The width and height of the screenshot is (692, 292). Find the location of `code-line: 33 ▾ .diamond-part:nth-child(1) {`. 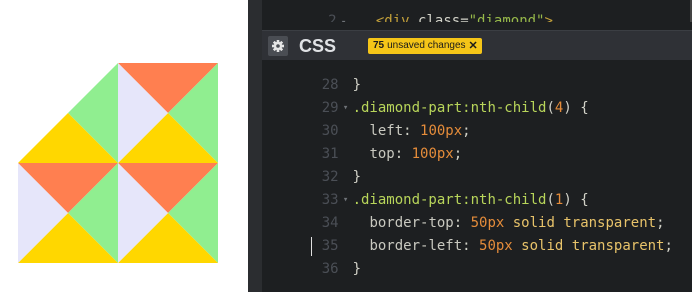

code-line: 33 ▾ .diamond-part:nth-child(1) { is located at coordinates (425, 187).